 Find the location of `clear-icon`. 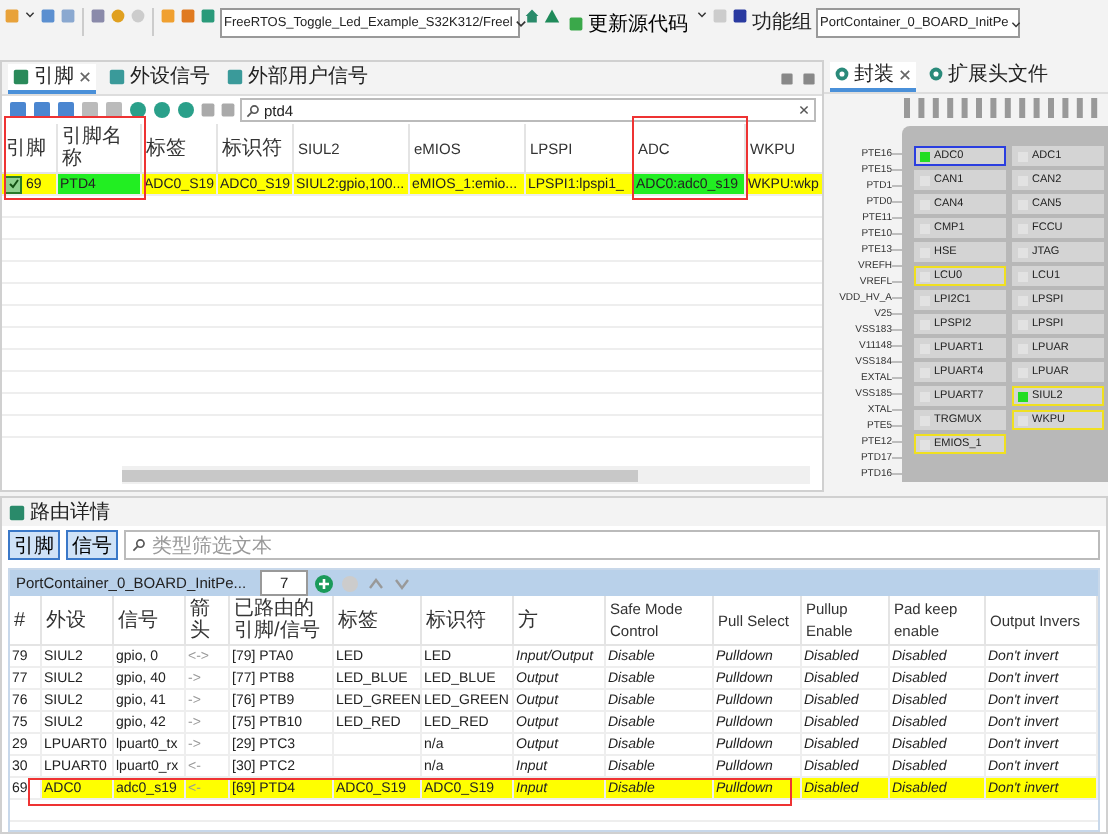

clear-icon is located at coordinates (804, 110).